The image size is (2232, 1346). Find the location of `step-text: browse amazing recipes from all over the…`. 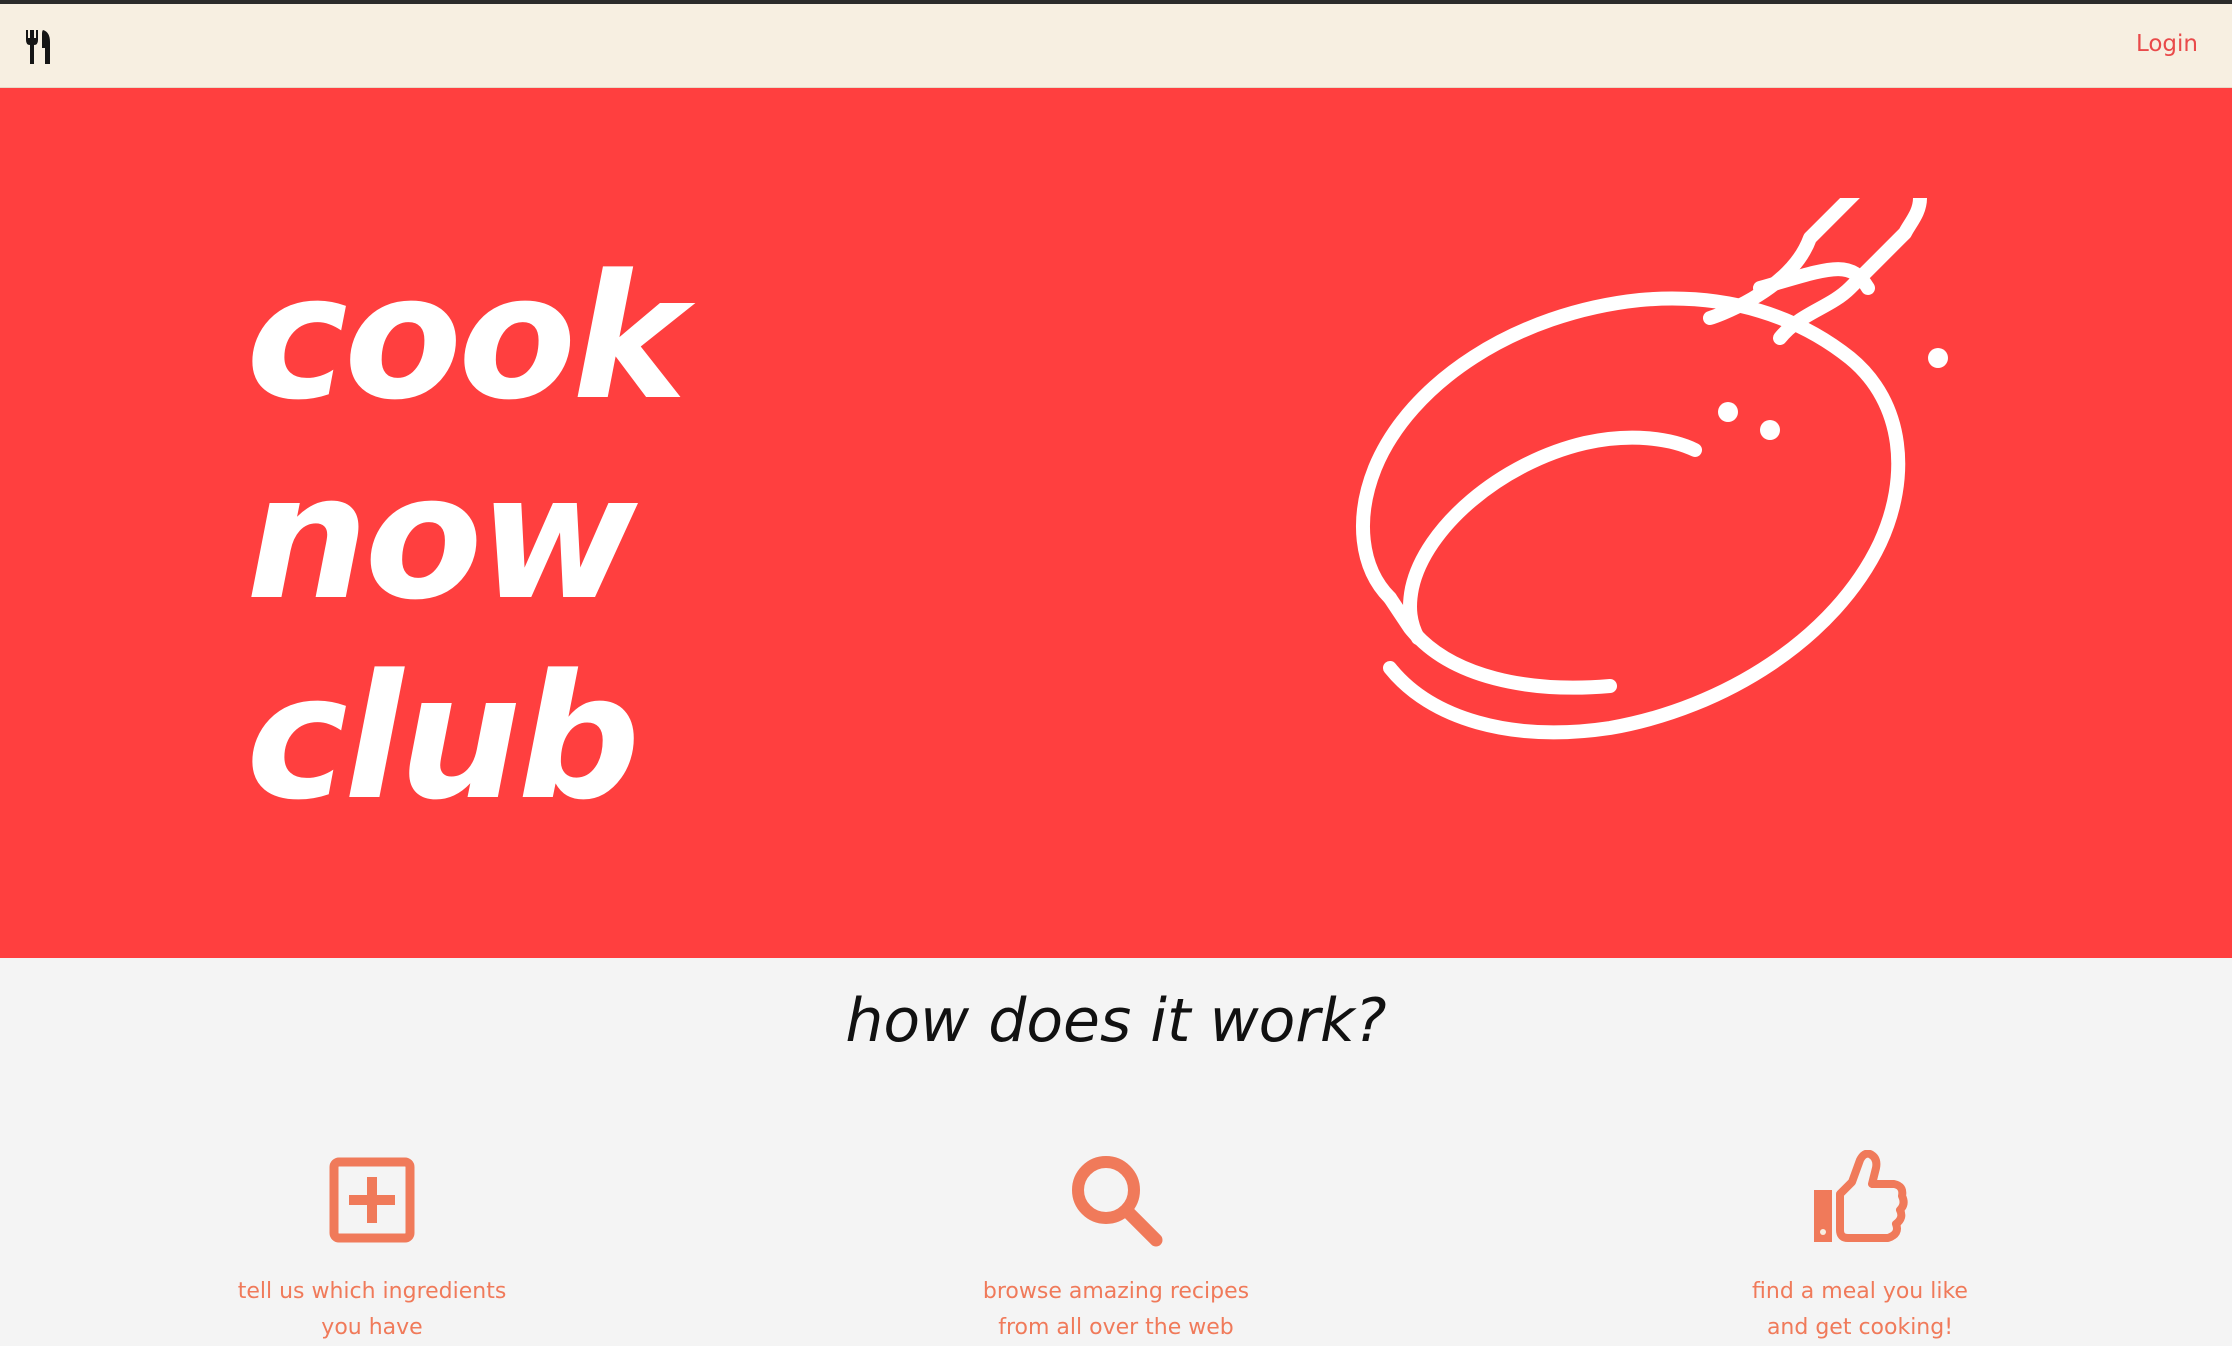

step-text: browse amazing recipes from all over the… is located at coordinates (1116, 1309).